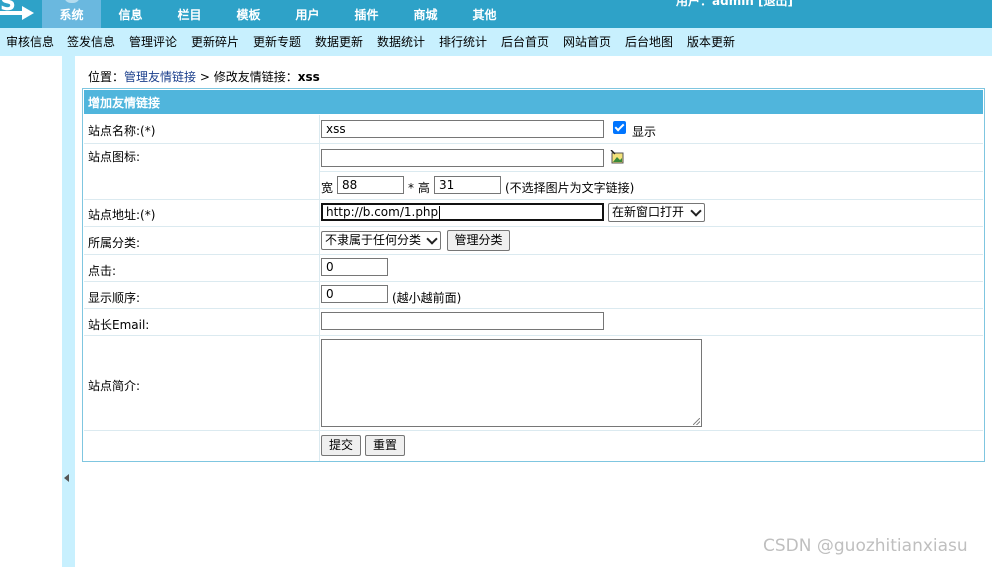  I want to click on tab-other: 其他, so click(484, 14).